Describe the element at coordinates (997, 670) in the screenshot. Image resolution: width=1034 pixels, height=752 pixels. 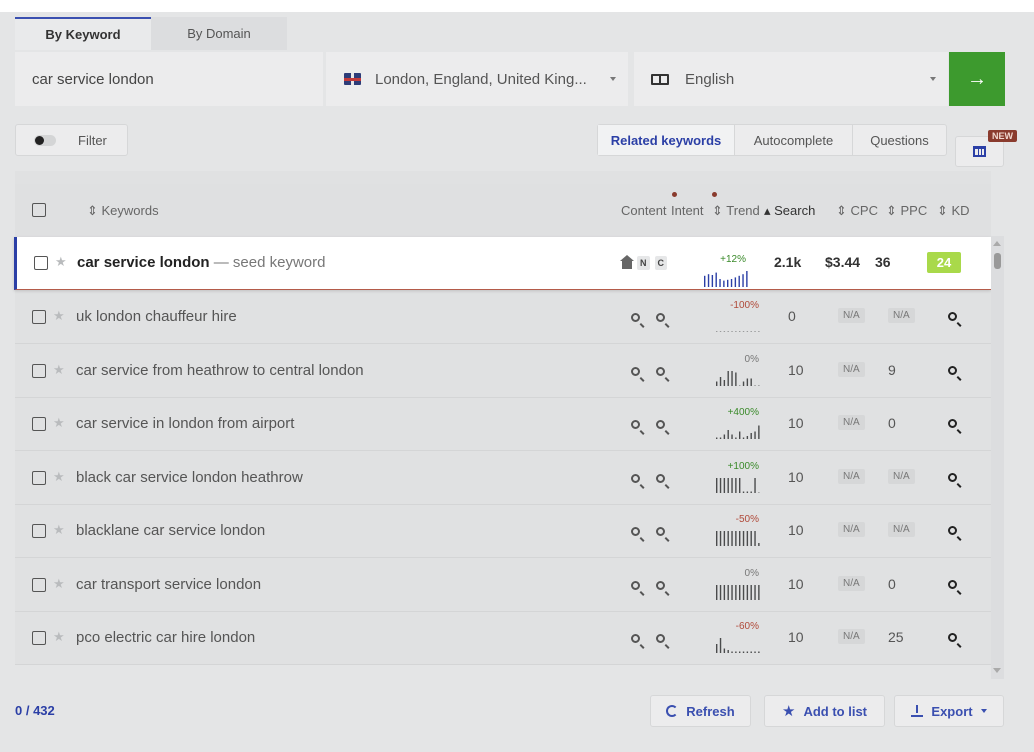
I see `scroll-down-icon` at that location.